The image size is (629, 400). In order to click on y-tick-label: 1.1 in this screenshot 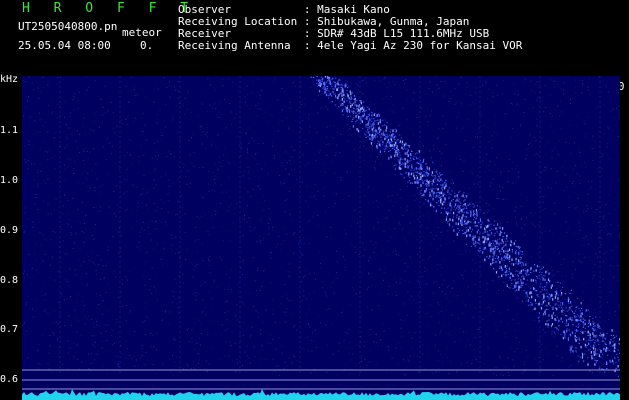, I will do `click(9, 130)`.